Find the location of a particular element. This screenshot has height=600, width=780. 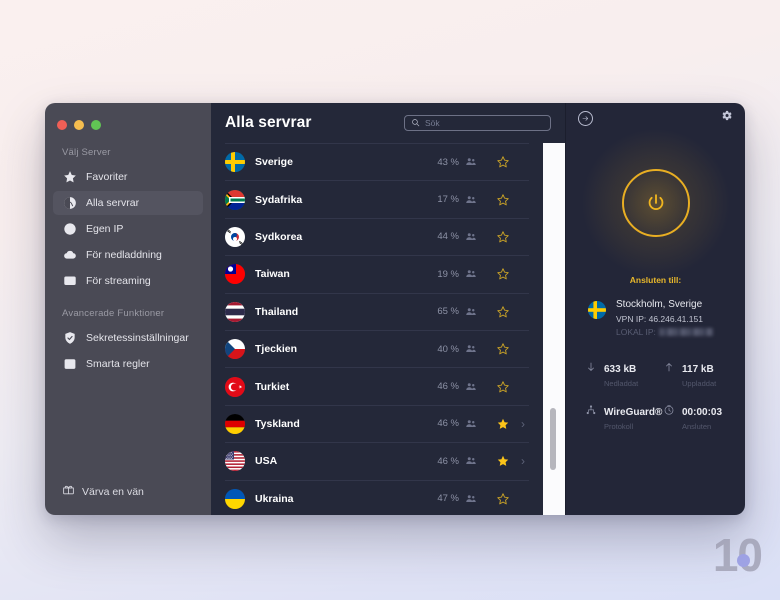

sidebar-item-alla-servrar: Alla servrar is located at coordinates (128, 203).